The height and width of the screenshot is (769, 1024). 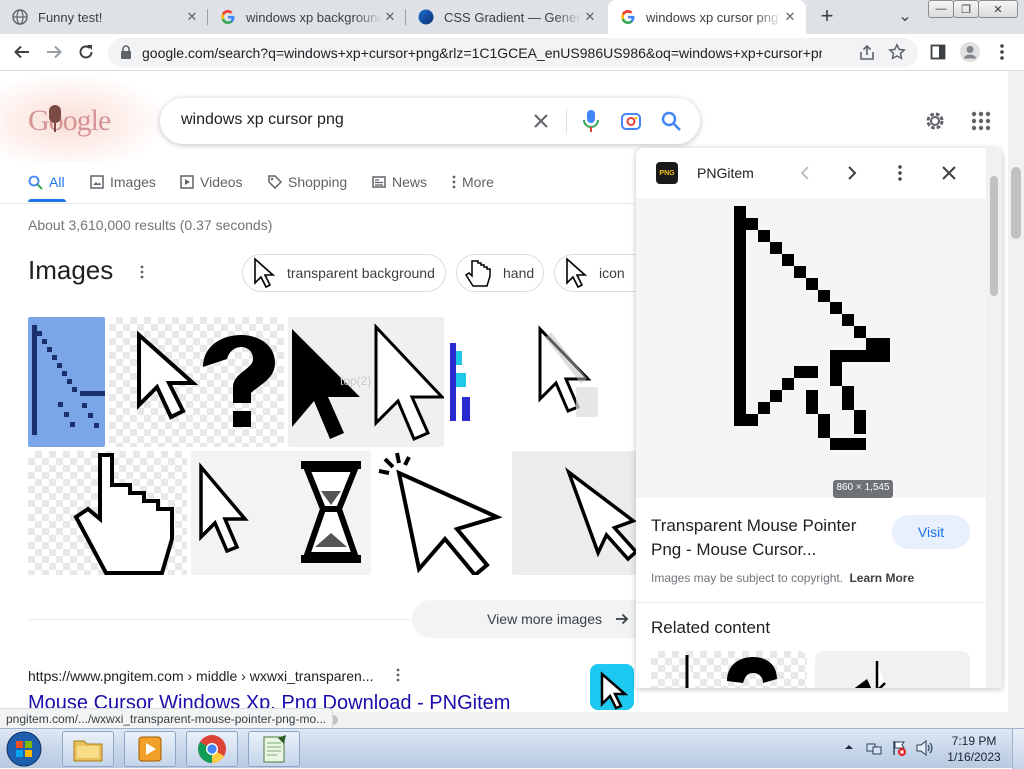 I want to click on volume-icon, so click(x=924, y=748).